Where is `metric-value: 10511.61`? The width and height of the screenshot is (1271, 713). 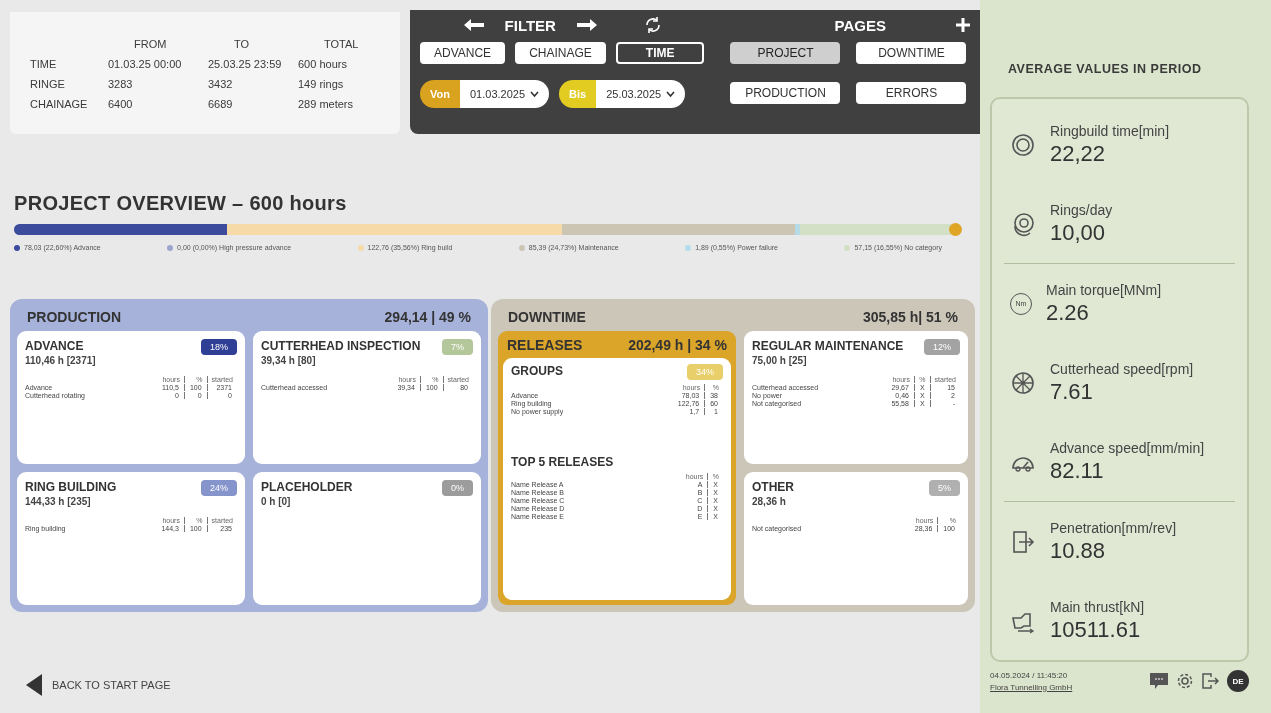 metric-value: 10511.61 is located at coordinates (1096, 629).